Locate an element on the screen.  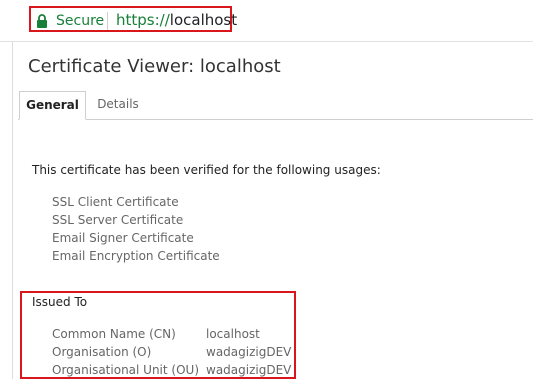
dialog-title: Certificate Viewer: localhost is located at coordinates (154, 66).